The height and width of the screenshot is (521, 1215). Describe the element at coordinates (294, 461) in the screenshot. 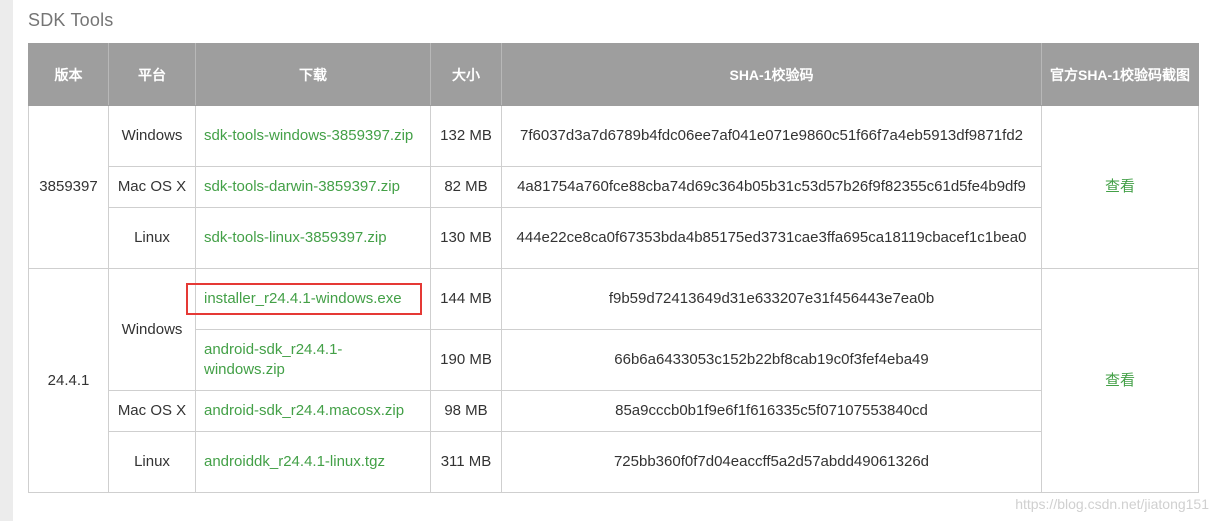

I see `download-link: androiddk_r24.4.1-linux.tgz` at that location.